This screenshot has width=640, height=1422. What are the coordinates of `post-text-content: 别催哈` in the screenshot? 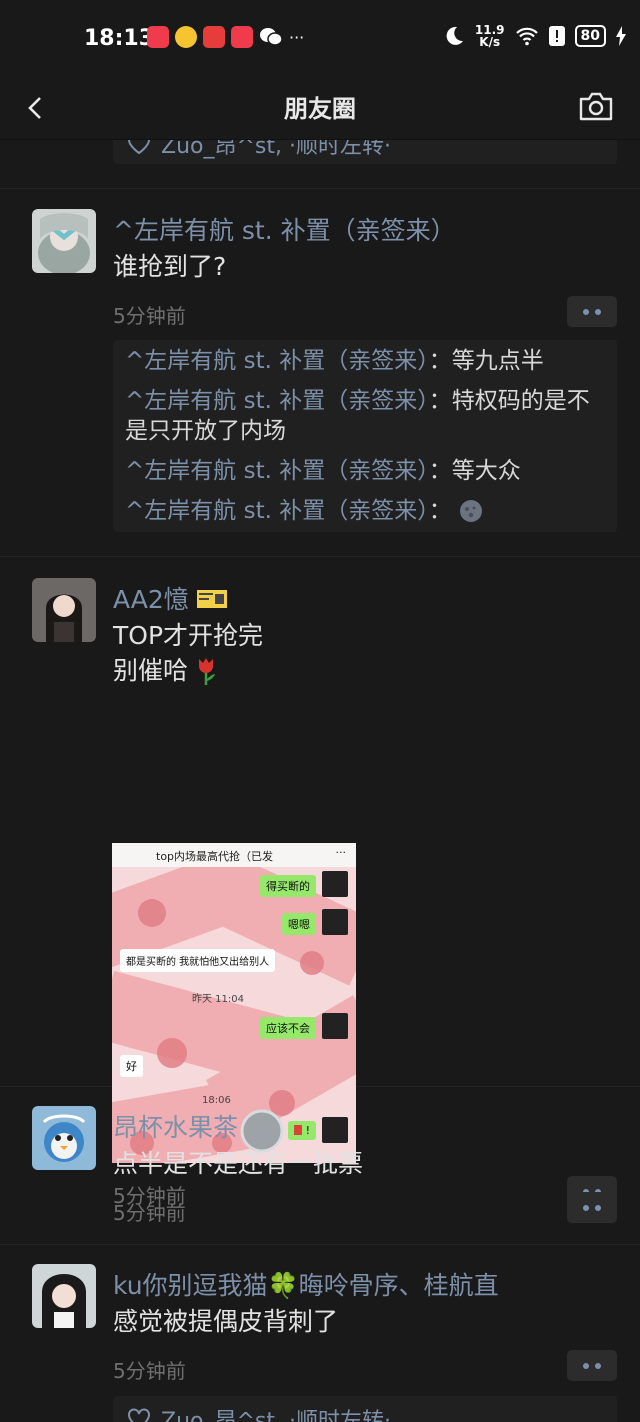 It's located at (151, 670).